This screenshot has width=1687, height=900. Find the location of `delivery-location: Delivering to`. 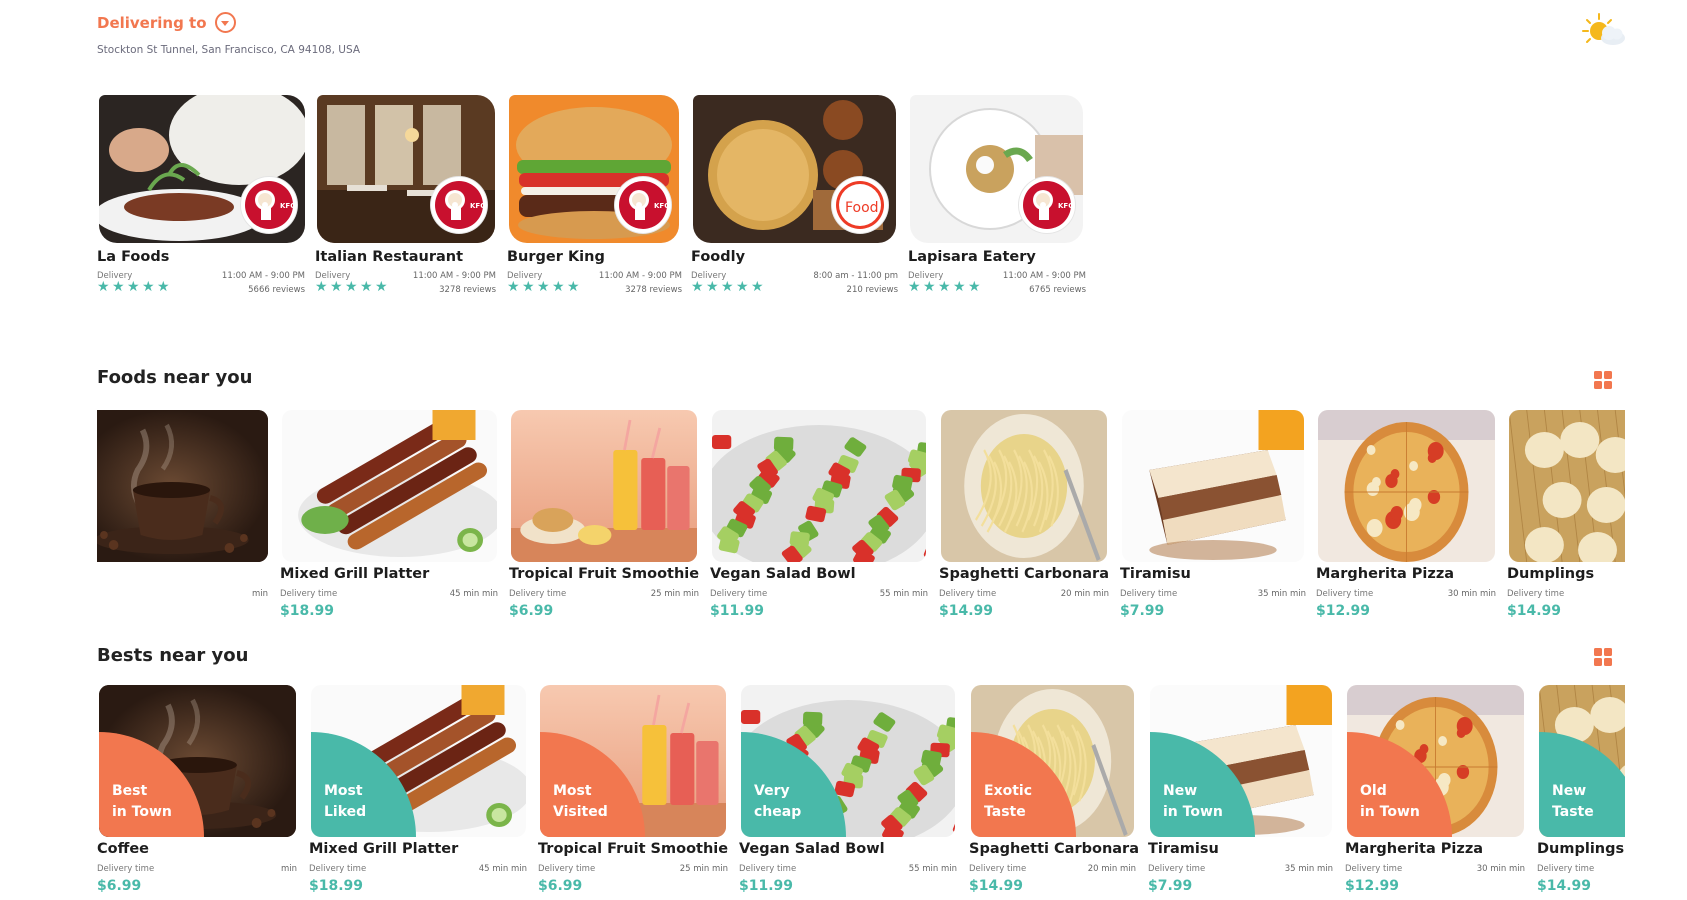

delivery-location: Delivering to is located at coordinates (166, 22).